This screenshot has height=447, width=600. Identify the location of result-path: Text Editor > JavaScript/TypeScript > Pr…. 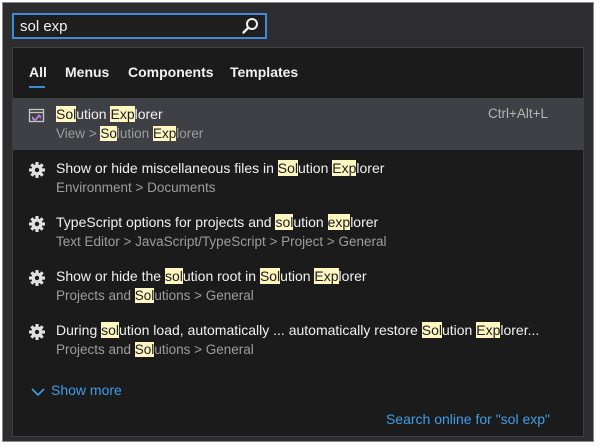
(221, 241).